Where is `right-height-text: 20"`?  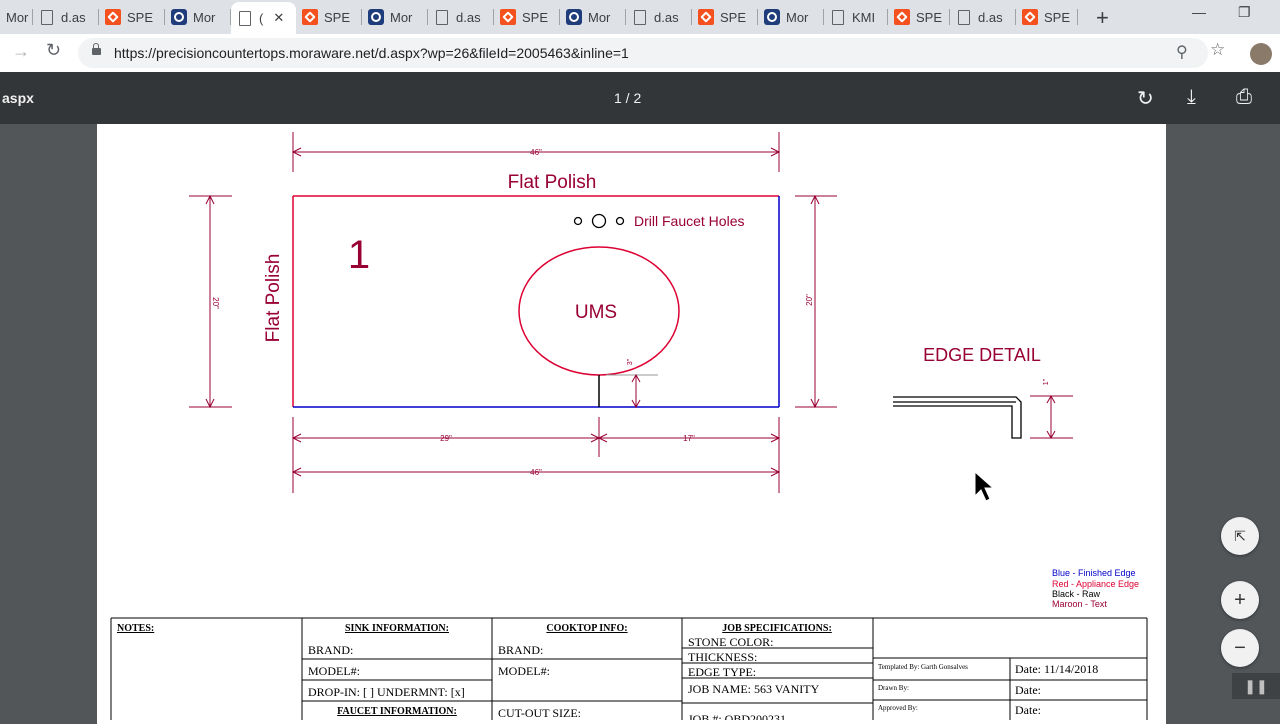
right-height-text: 20" is located at coordinates (809, 300).